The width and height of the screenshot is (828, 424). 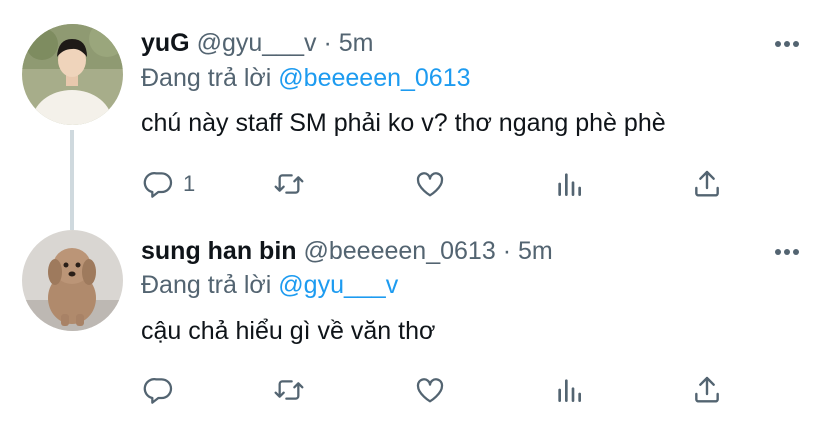 I want to click on replying-to: Đang trả lời @beeeeen_0613, so click(x=306, y=78).